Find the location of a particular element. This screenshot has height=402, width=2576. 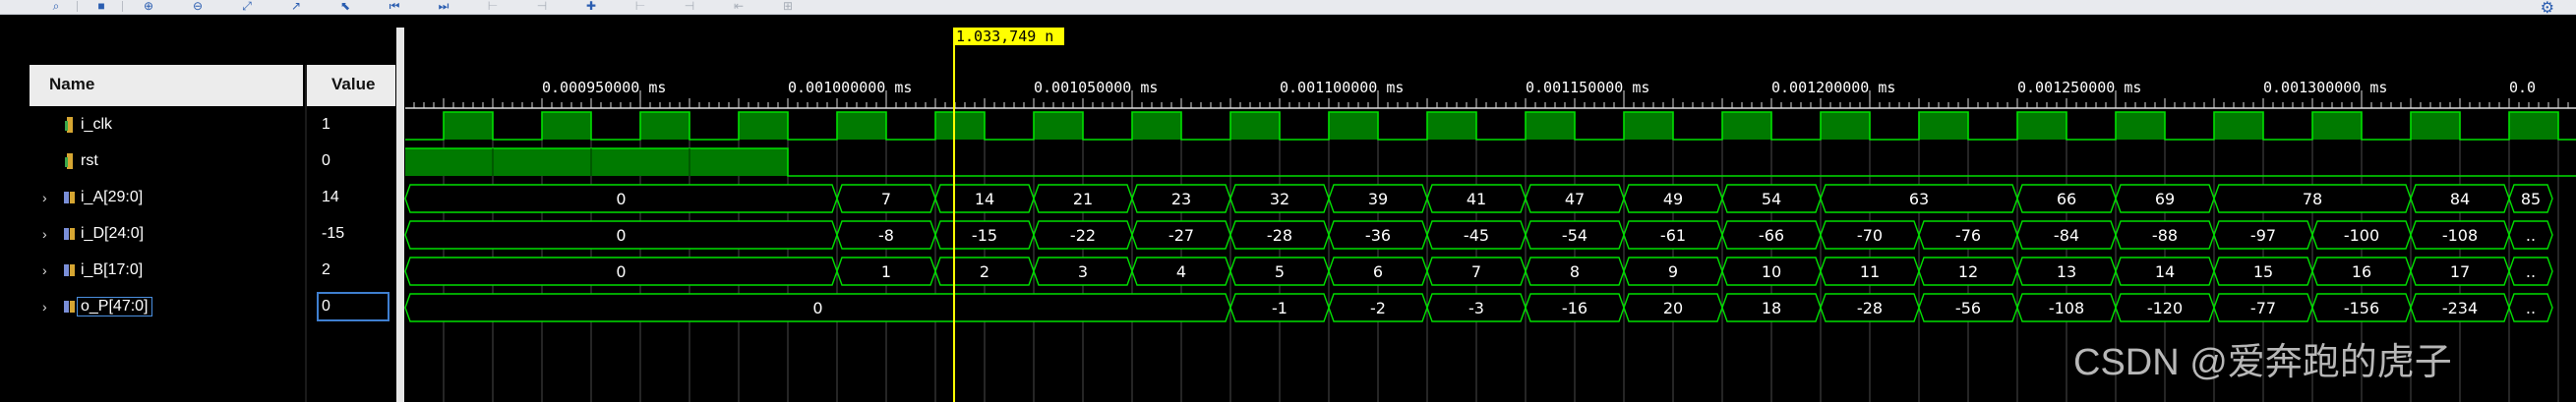

i-b-value-label: 13 is located at coordinates (2066, 271).